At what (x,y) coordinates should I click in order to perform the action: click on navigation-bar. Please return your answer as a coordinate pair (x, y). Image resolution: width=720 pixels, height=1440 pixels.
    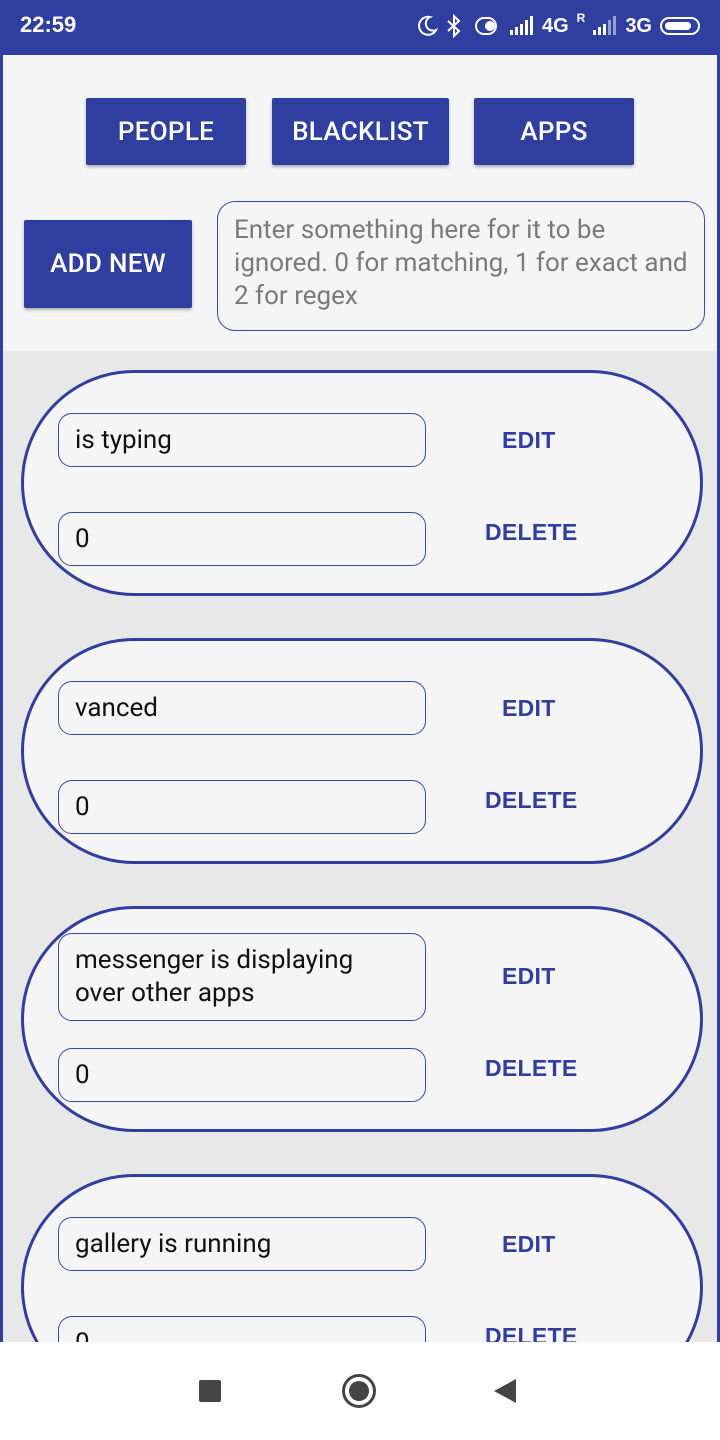
    Looking at the image, I should click on (360, 1391).